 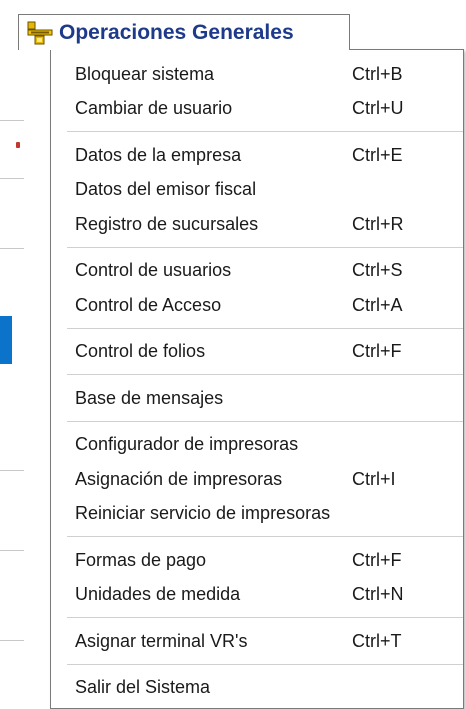 I want to click on menu-item-label: Configurador de impresoras, so click(x=187, y=444).